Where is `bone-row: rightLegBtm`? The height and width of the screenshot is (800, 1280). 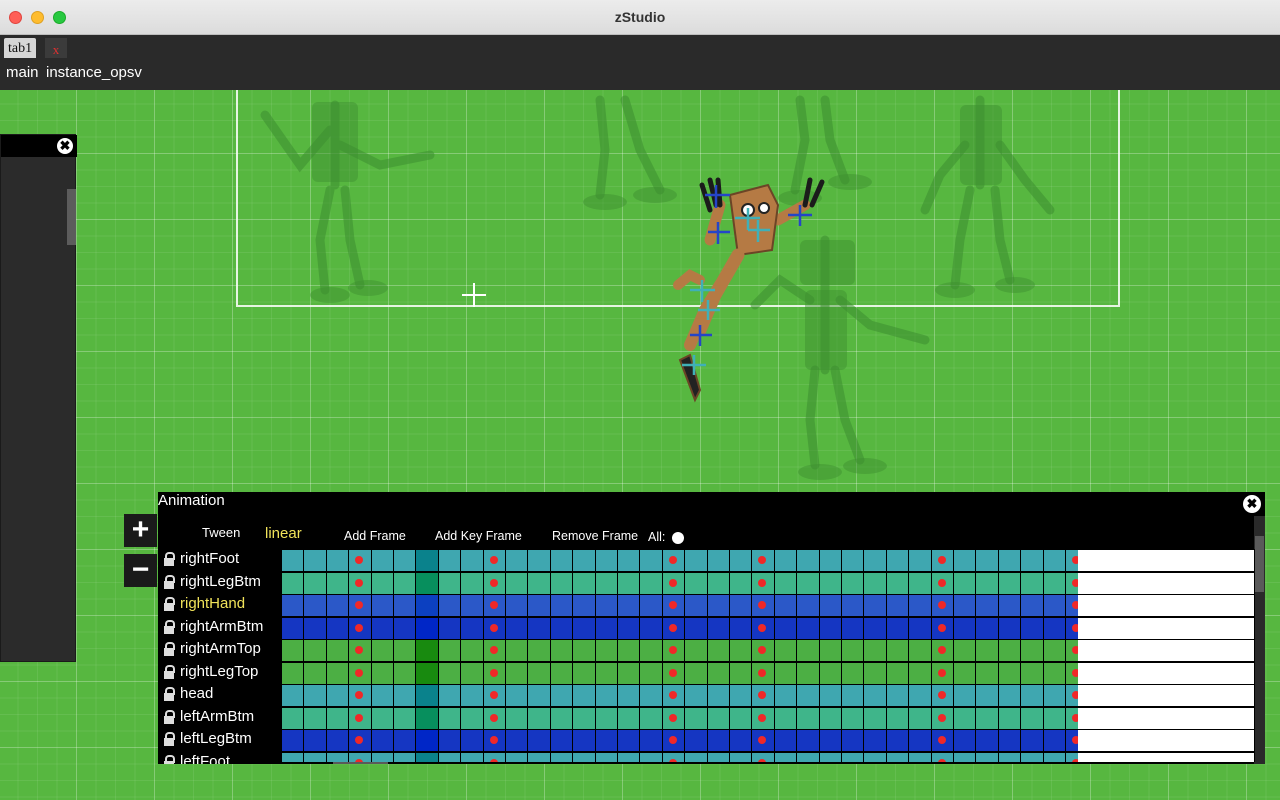 bone-row: rightLegBtm is located at coordinates (219, 583).